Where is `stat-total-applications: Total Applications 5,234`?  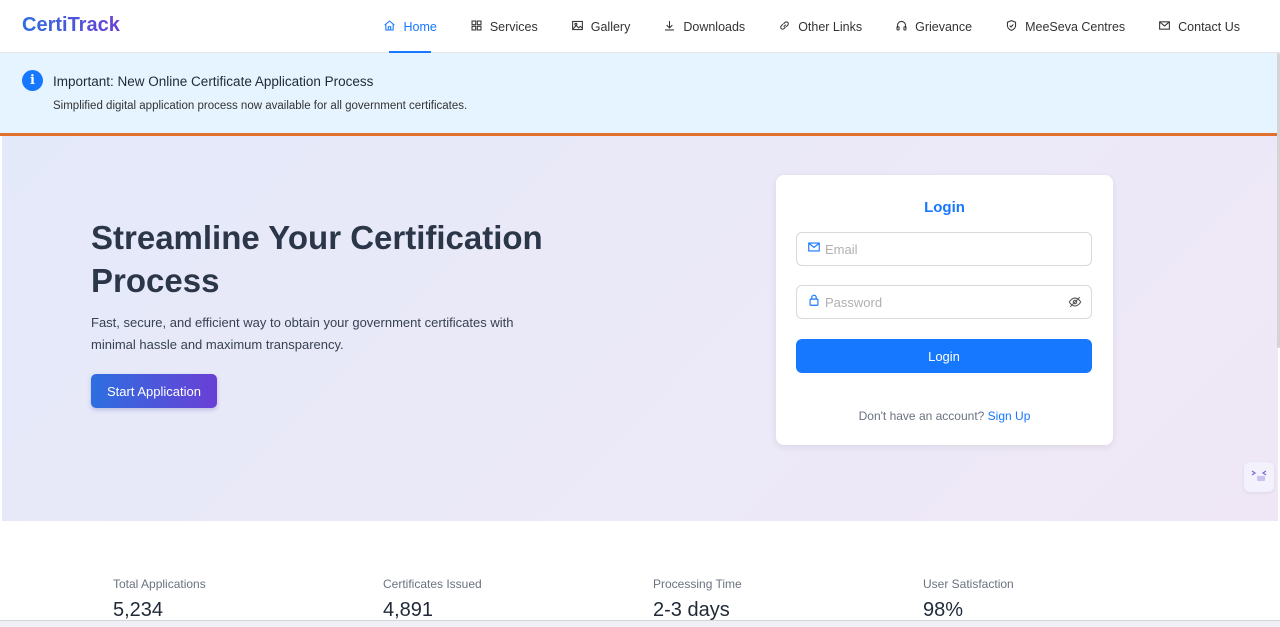 stat-total-applications: Total Applications 5,234 is located at coordinates (159, 599).